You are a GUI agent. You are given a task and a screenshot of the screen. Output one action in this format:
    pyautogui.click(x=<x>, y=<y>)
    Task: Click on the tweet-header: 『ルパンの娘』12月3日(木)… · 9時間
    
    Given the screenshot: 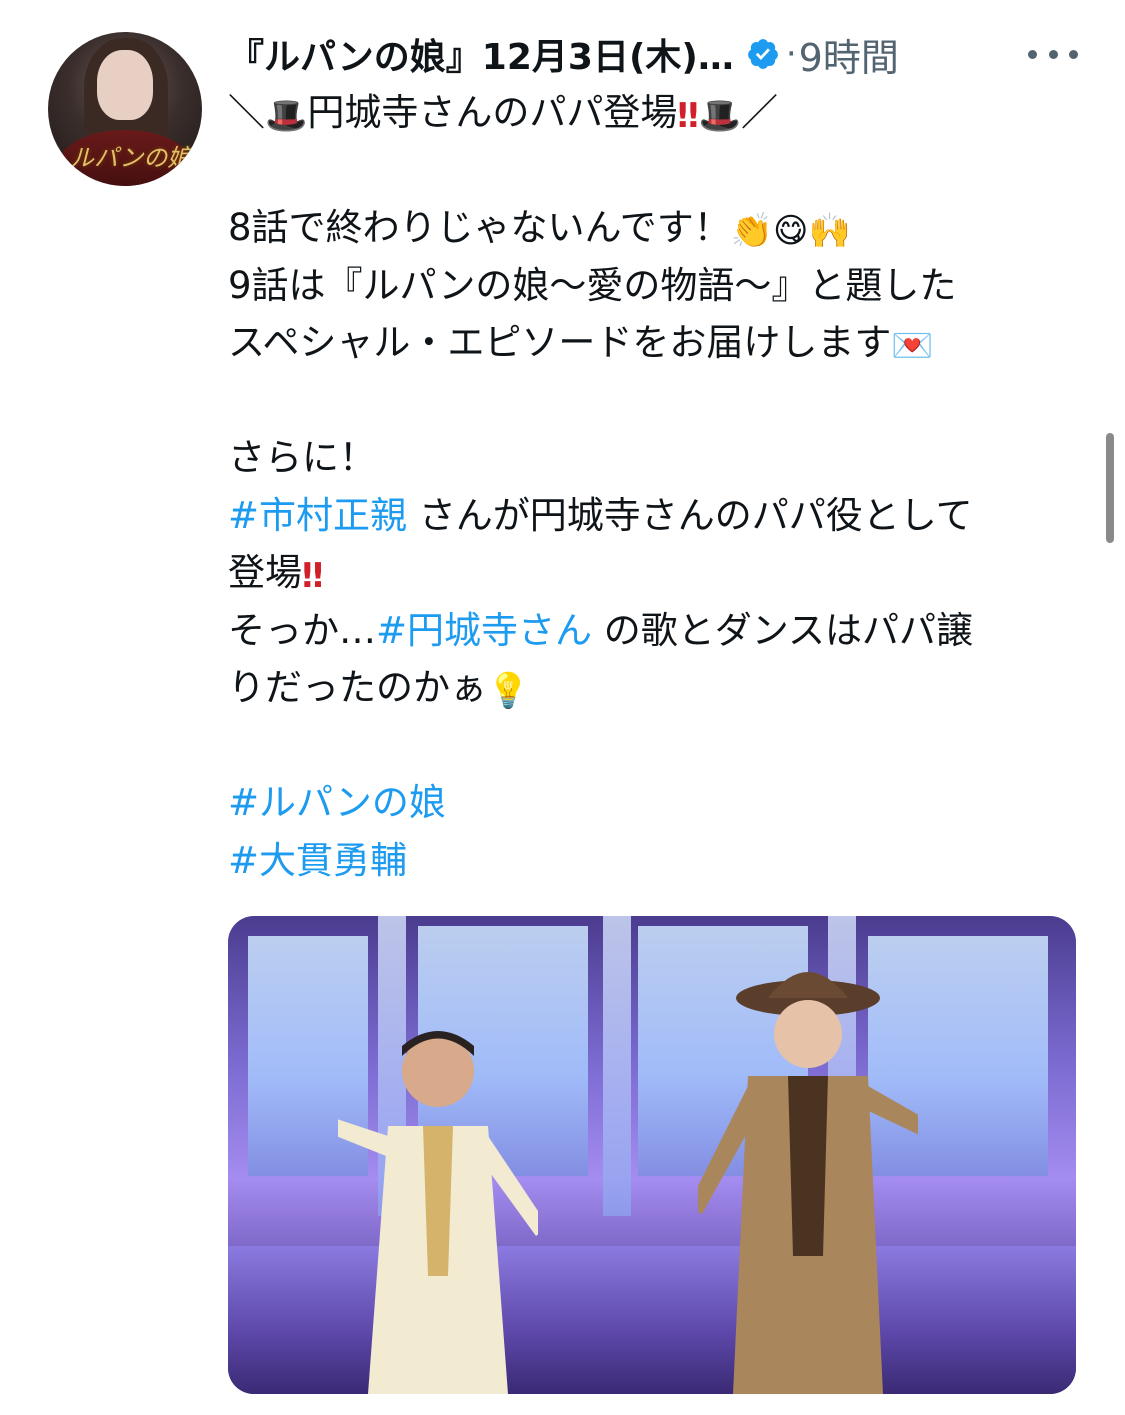 What is the action you would take?
    pyautogui.click(x=658, y=54)
    